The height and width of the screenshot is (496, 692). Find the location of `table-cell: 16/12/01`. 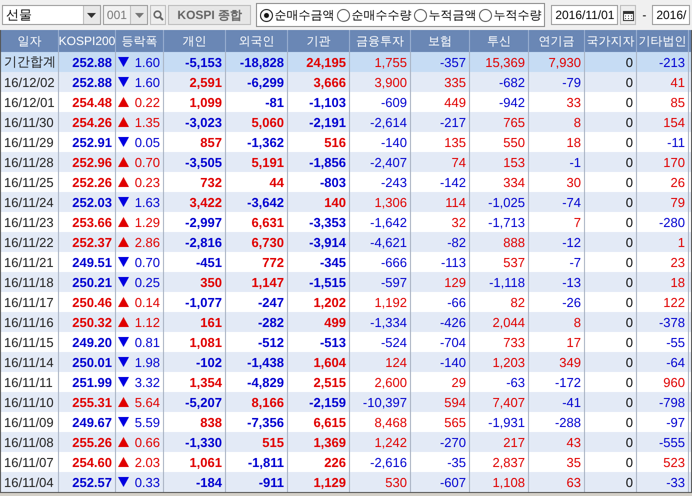

table-cell: 16/12/01 is located at coordinates (29, 102).